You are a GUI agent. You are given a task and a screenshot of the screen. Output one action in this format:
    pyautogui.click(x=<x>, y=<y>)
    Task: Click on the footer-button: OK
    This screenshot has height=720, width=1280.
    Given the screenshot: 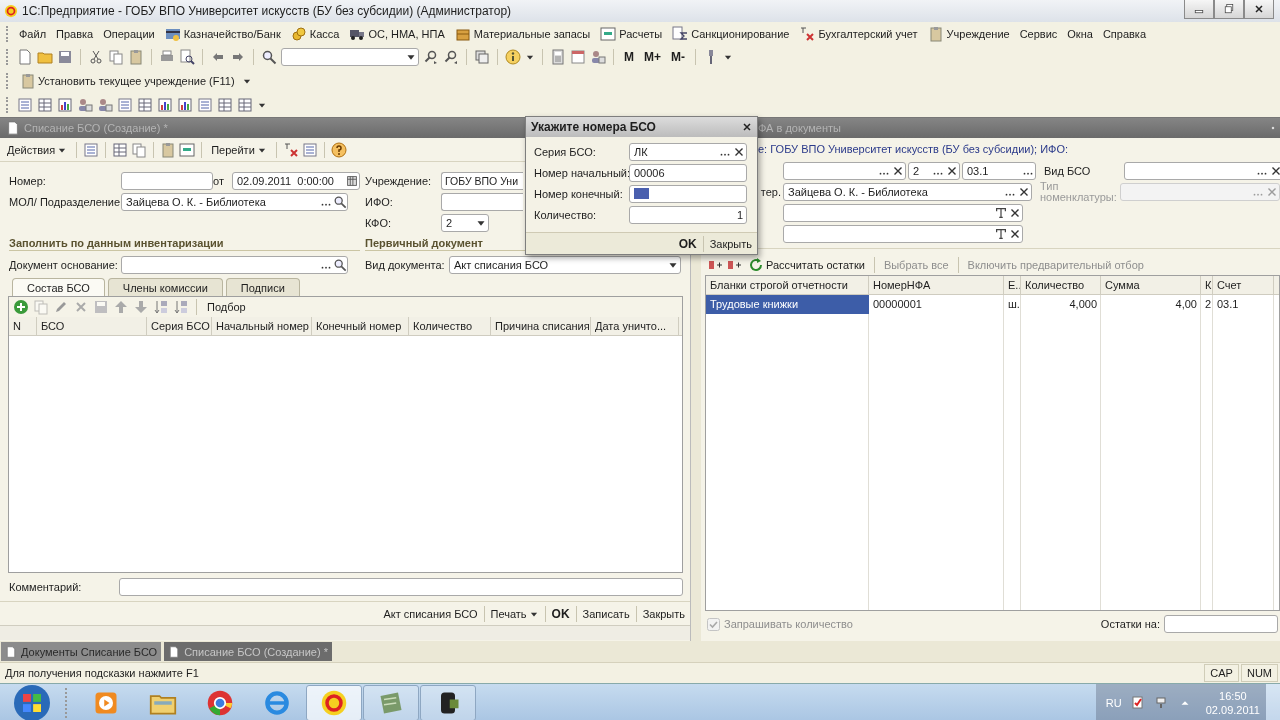 What is the action you would take?
    pyautogui.click(x=560, y=613)
    